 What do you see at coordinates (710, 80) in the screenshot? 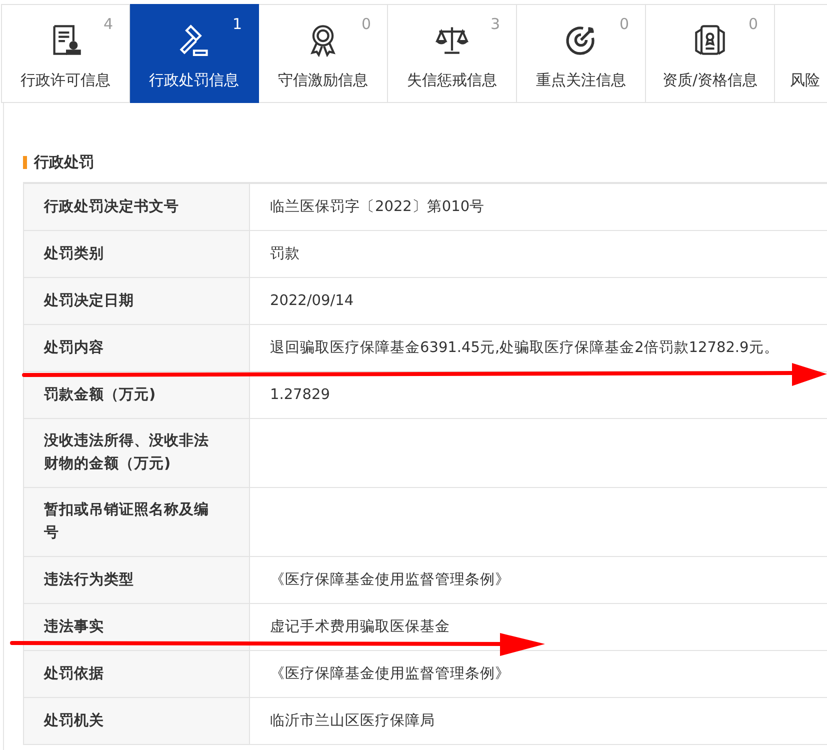
I see `tab-label: 资质/资格信息` at bounding box center [710, 80].